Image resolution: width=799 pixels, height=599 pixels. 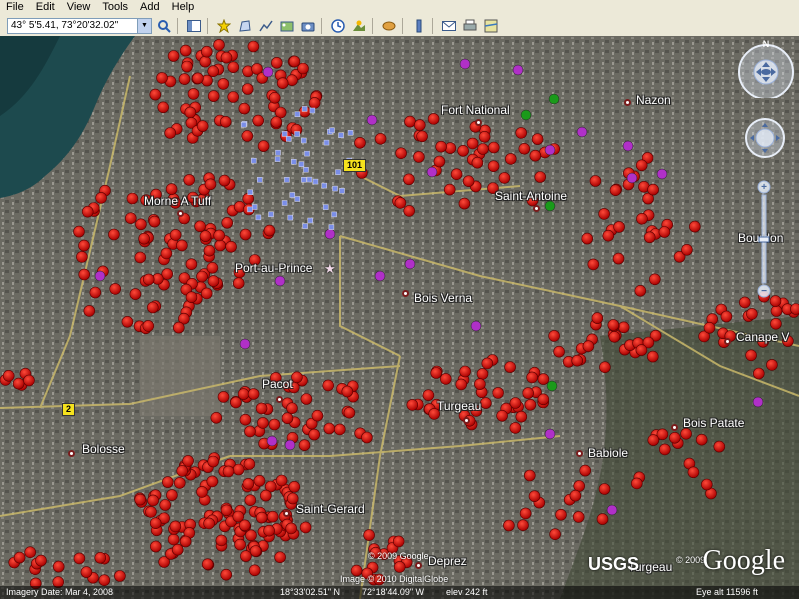 What do you see at coordinates (419, 26) in the screenshot?
I see `ruler-button` at bounding box center [419, 26].